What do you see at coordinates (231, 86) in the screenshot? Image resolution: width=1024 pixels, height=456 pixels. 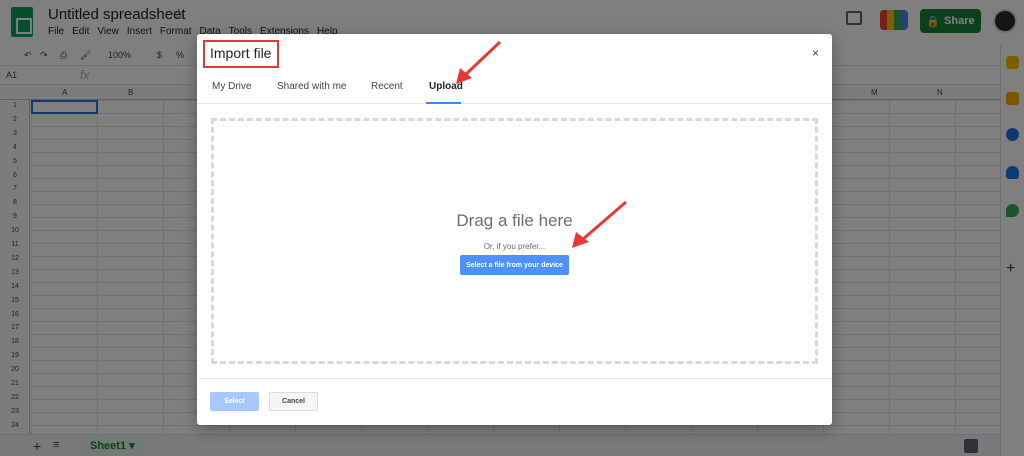 I see `tab-my-drive: My Drive` at bounding box center [231, 86].